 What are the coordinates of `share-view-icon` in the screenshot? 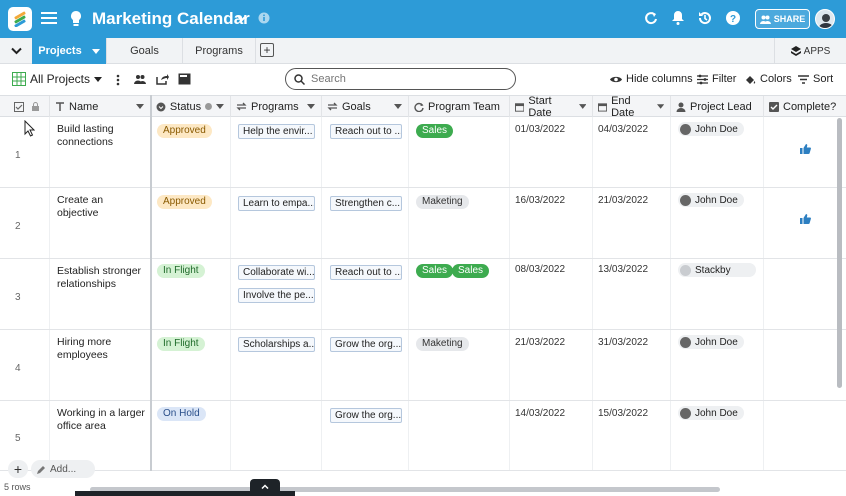 It's located at (162, 79).